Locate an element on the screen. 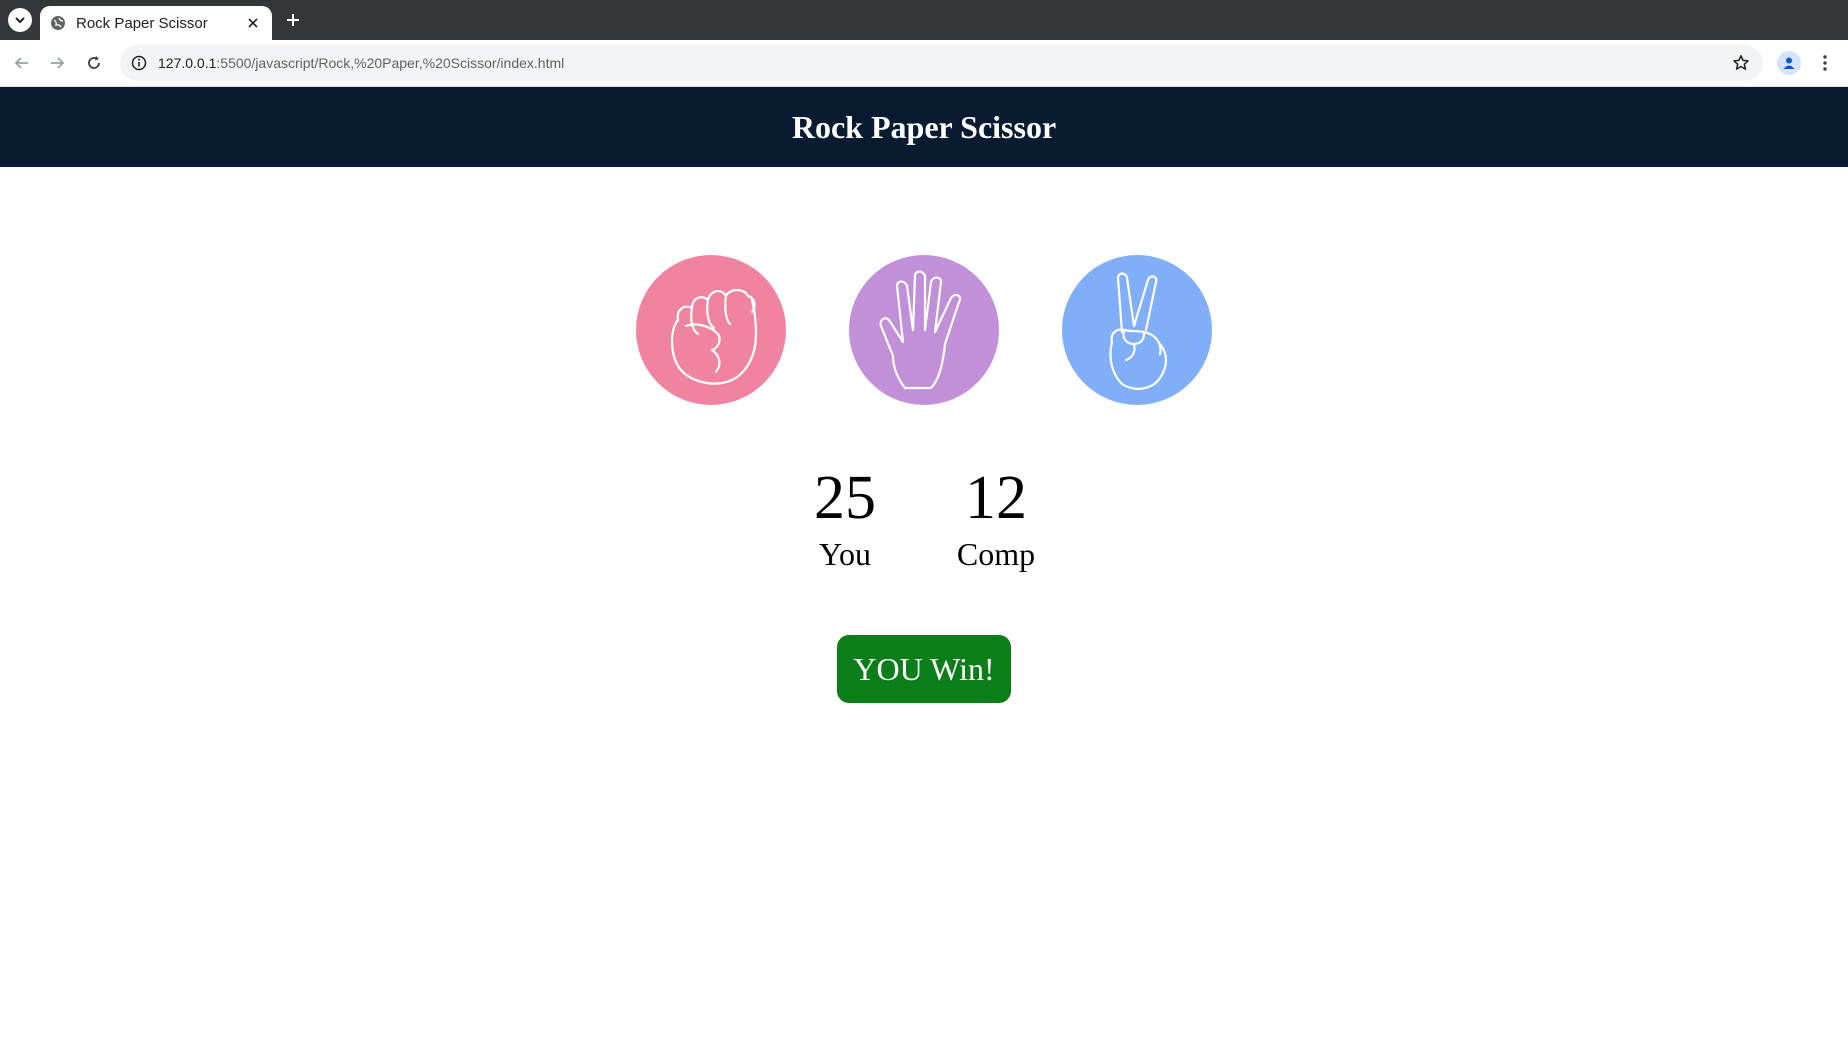  browser-menu-button is located at coordinates (1825, 63).